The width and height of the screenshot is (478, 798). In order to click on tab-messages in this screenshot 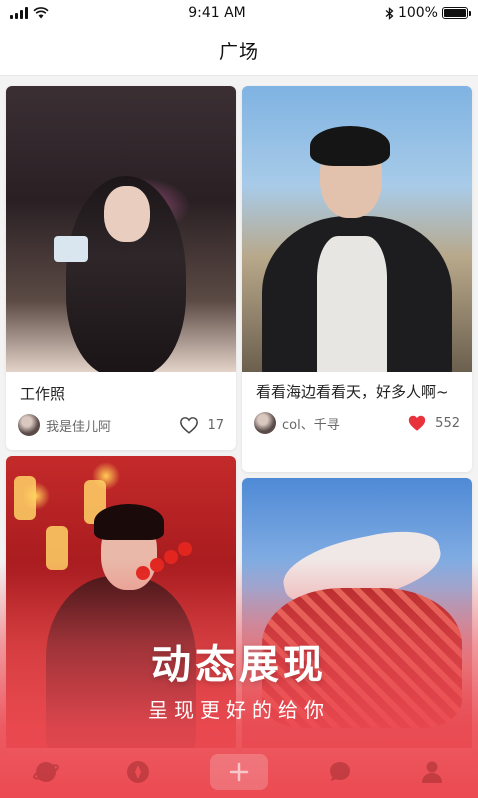, I will do `click(340, 772)`.